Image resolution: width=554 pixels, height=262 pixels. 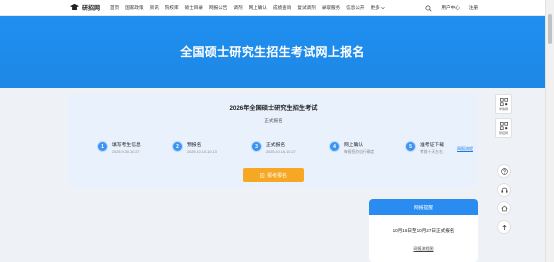 I want to click on step-number: 4, so click(x=334, y=146).